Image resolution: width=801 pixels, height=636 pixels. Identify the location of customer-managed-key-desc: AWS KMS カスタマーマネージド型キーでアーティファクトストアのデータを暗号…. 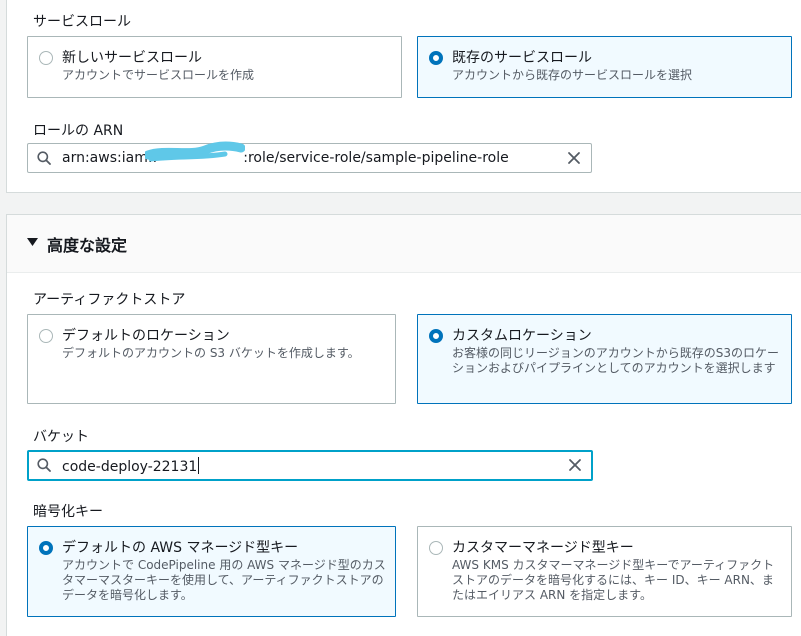
(613, 580).